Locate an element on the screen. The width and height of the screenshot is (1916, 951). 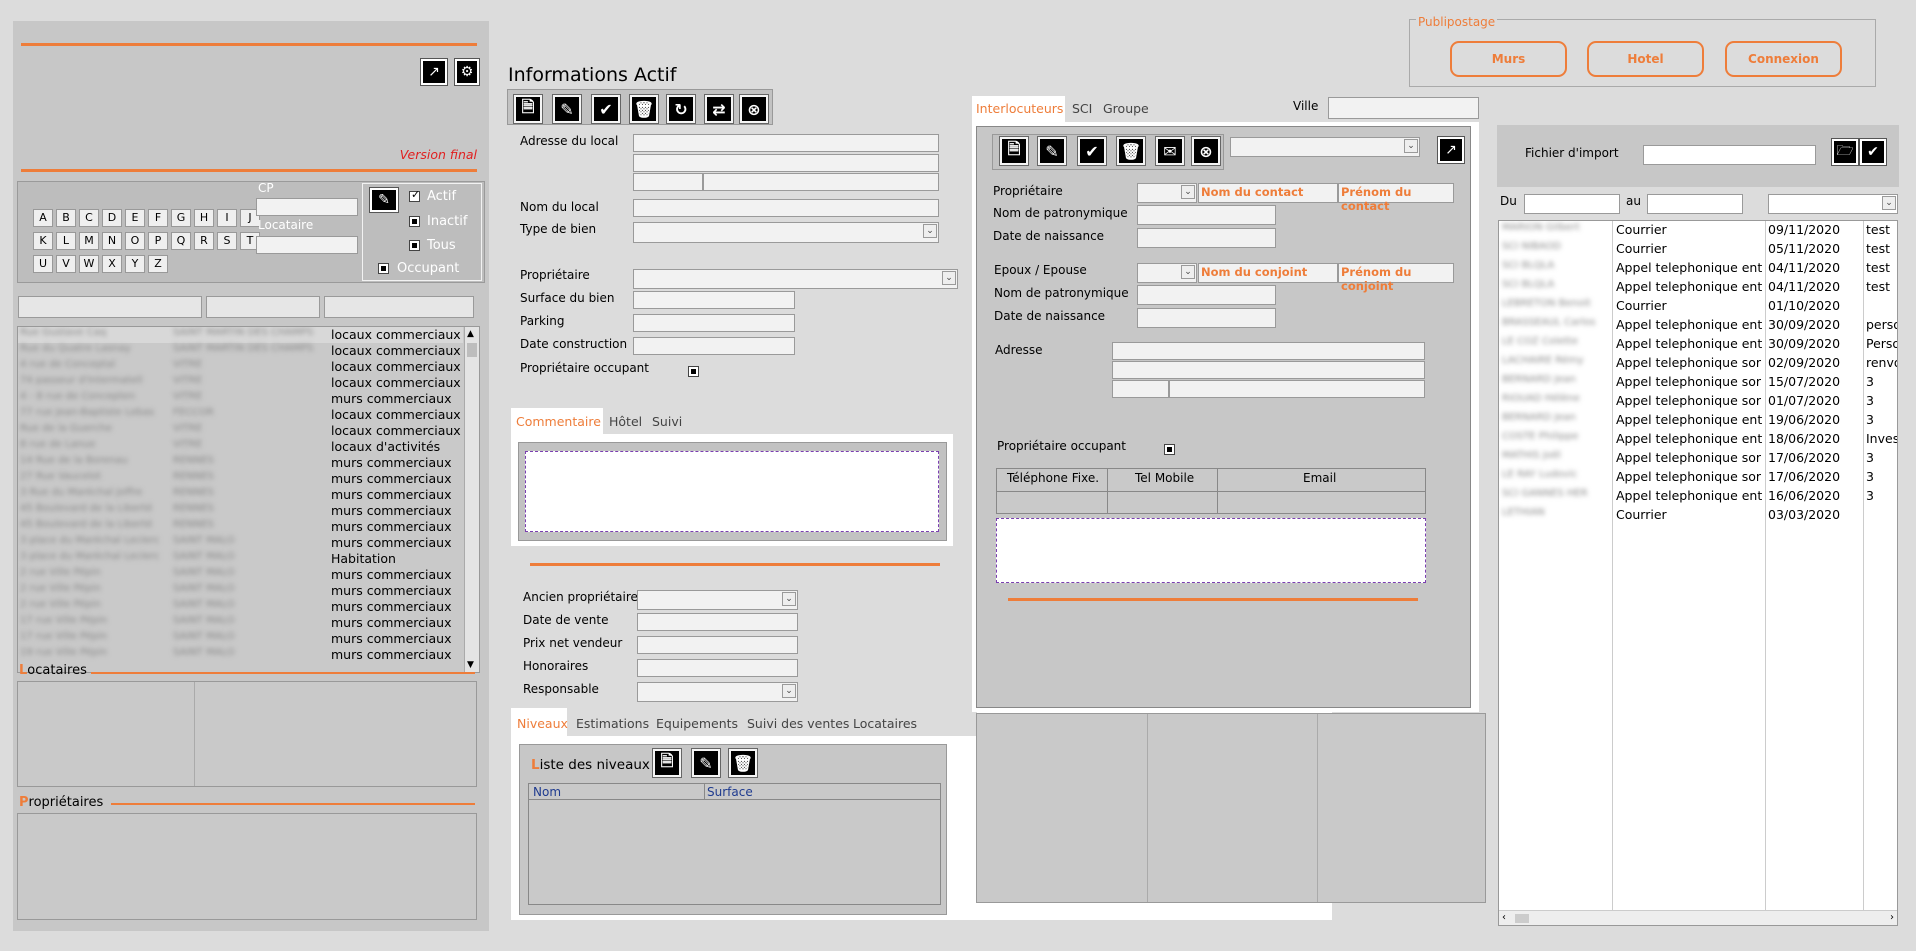
alpha-button-x: X is located at coordinates (112, 264).